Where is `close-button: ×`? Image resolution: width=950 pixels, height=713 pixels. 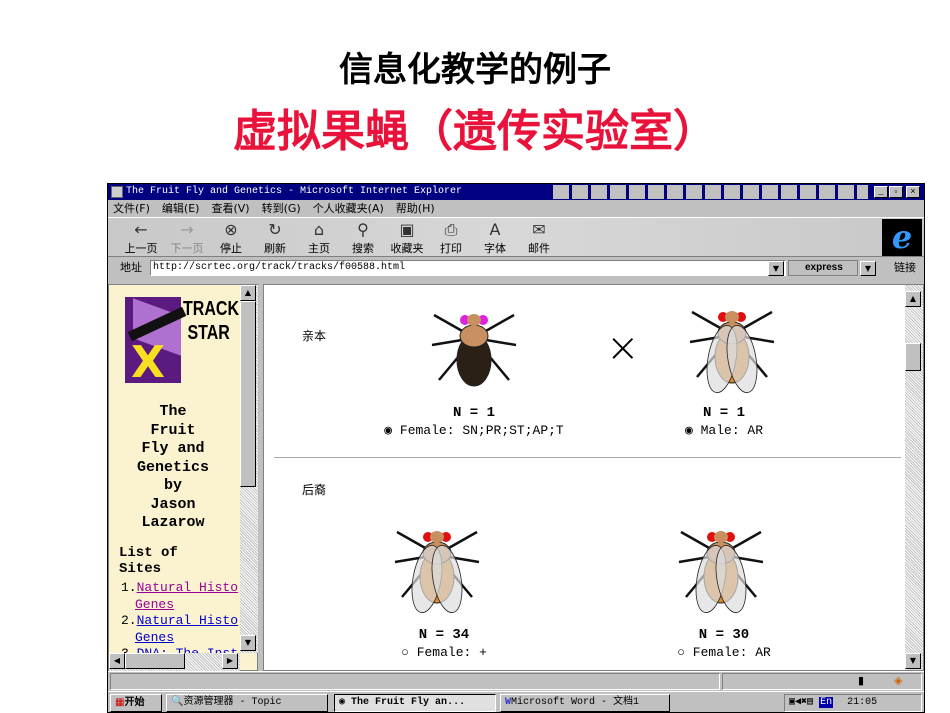
close-button: × is located at coordinates (913, 192).